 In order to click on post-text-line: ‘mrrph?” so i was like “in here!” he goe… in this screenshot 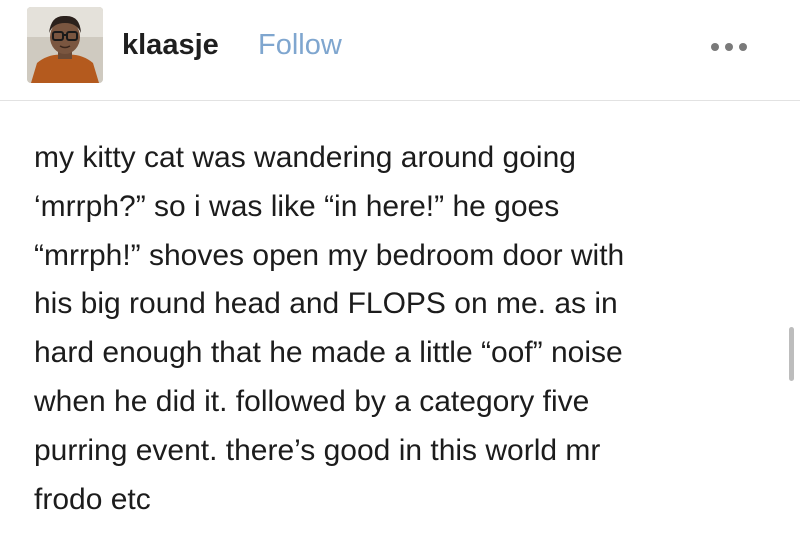, I will do `click(297, 206)`.